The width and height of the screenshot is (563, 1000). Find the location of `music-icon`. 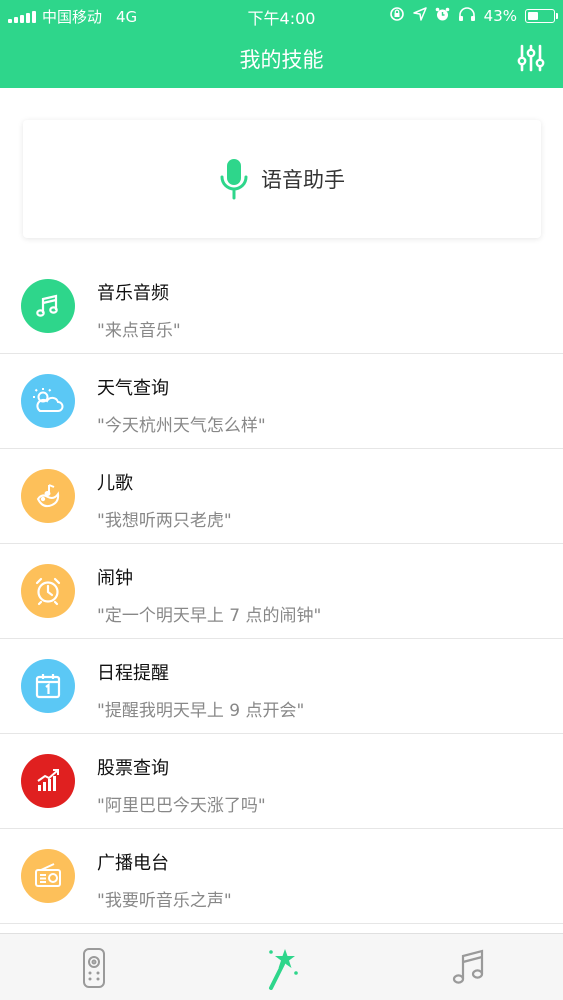

music-icon is located at coordinates (468, 966).